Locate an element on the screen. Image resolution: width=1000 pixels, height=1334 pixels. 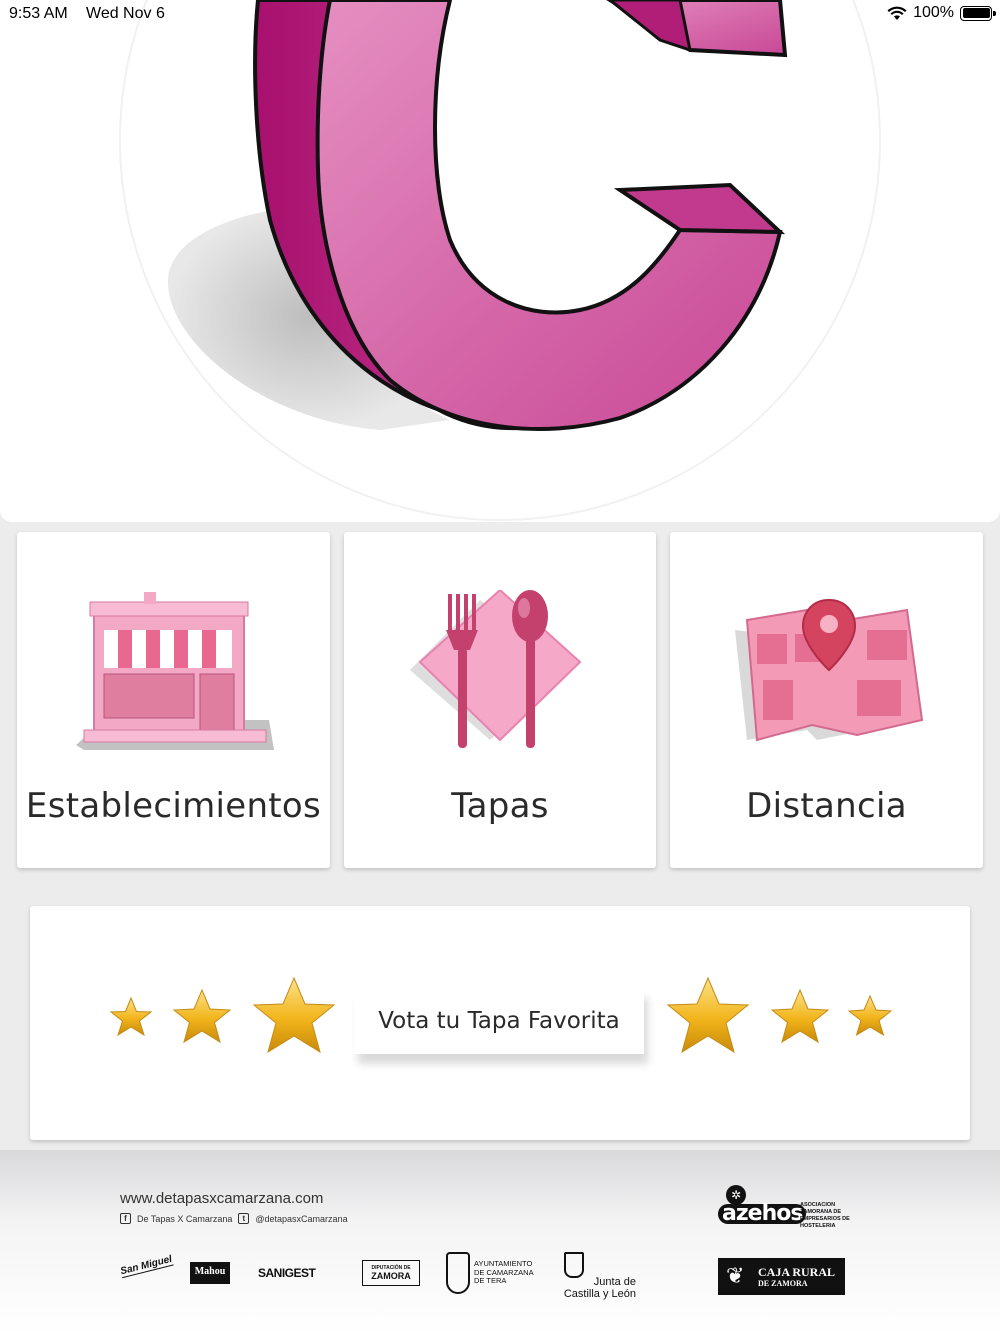
sponsor-mahou-logo: Mahou is located at coordinates (210, 1273).